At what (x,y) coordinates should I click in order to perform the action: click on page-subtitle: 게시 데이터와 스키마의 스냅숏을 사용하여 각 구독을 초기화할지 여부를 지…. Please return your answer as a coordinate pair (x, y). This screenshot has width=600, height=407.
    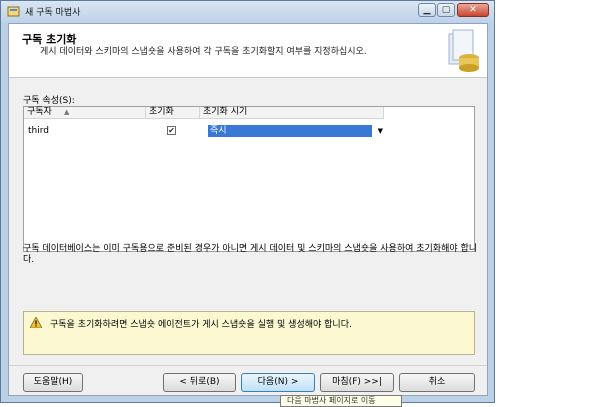
    Looking at the image, I should click on (203, 52).